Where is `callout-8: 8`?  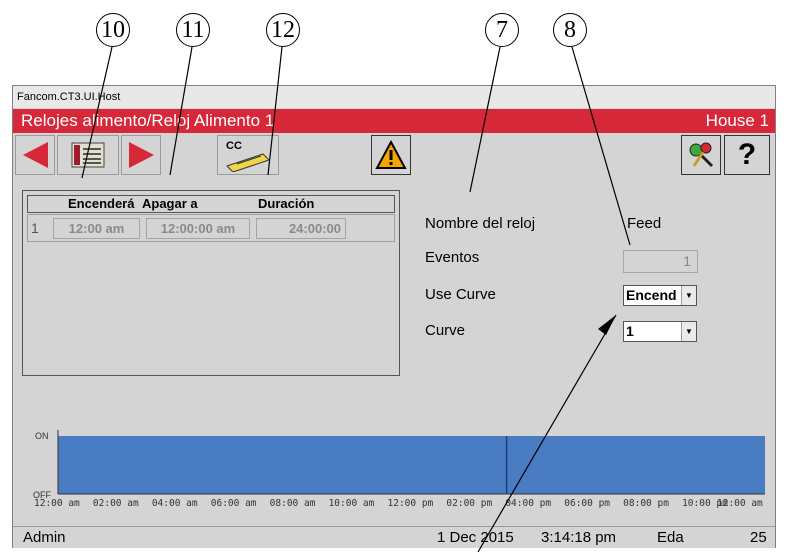 callout-8: 8 is located at coordinates (570, 30).